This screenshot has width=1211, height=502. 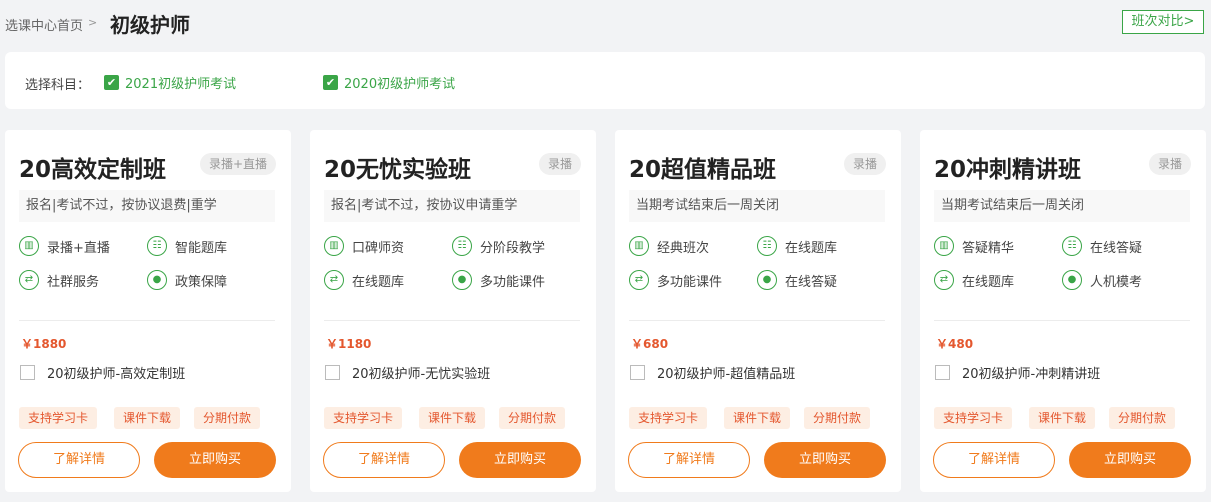 I want to click on card-note: 报名|考试不过，按协议申请重学, so click(x=452, y=206).